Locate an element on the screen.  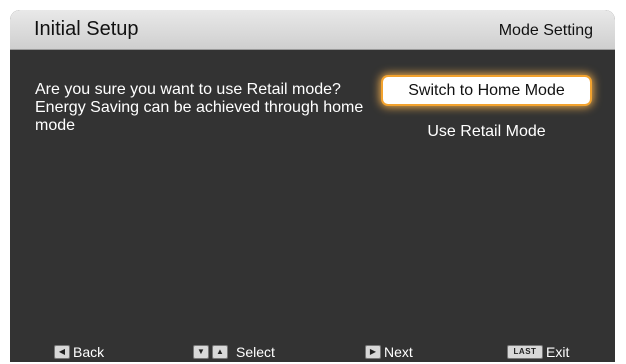
up-arrow-key-icon: ▲ is located at coordinates (220, 352).